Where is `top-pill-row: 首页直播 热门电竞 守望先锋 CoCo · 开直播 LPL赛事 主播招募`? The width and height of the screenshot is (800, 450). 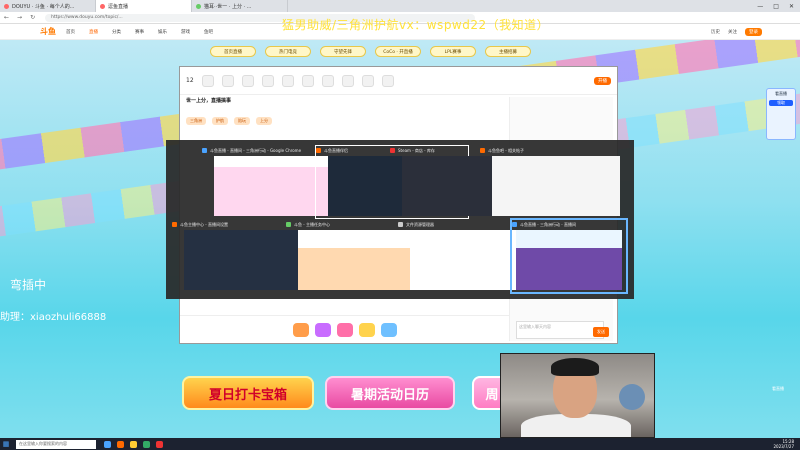
top-pill-row: 首页直播 热门电竞 守望先锋 CoCo · 开直播 LPL赛事 主播招募 is located at coordinates (370, 51).